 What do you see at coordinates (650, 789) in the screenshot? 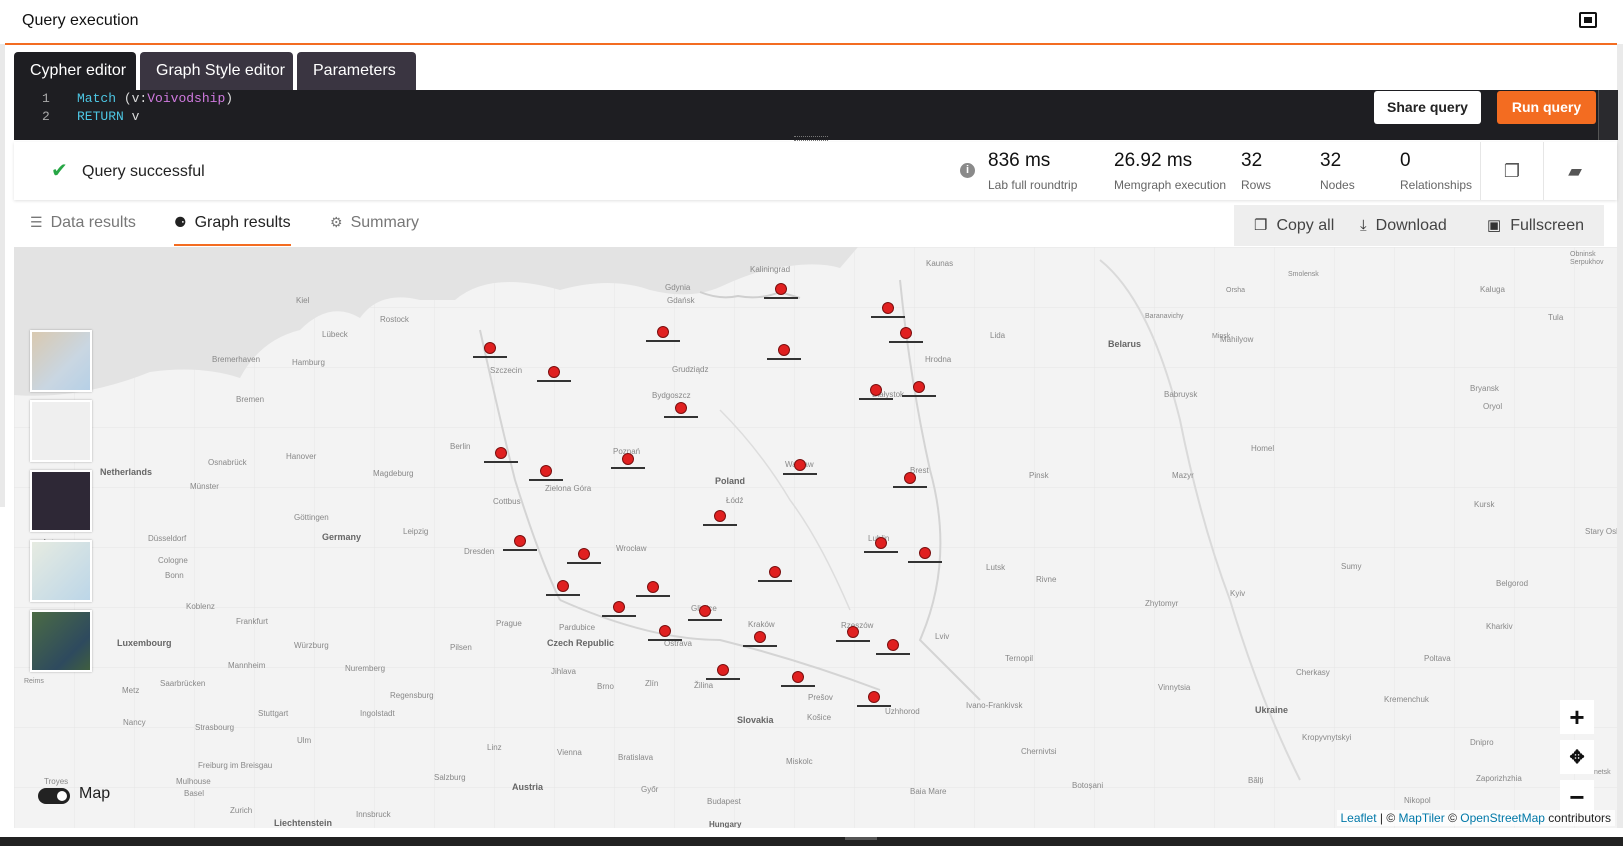
I see `map-label-gyor: Győr` at bounding box center [650, 789].